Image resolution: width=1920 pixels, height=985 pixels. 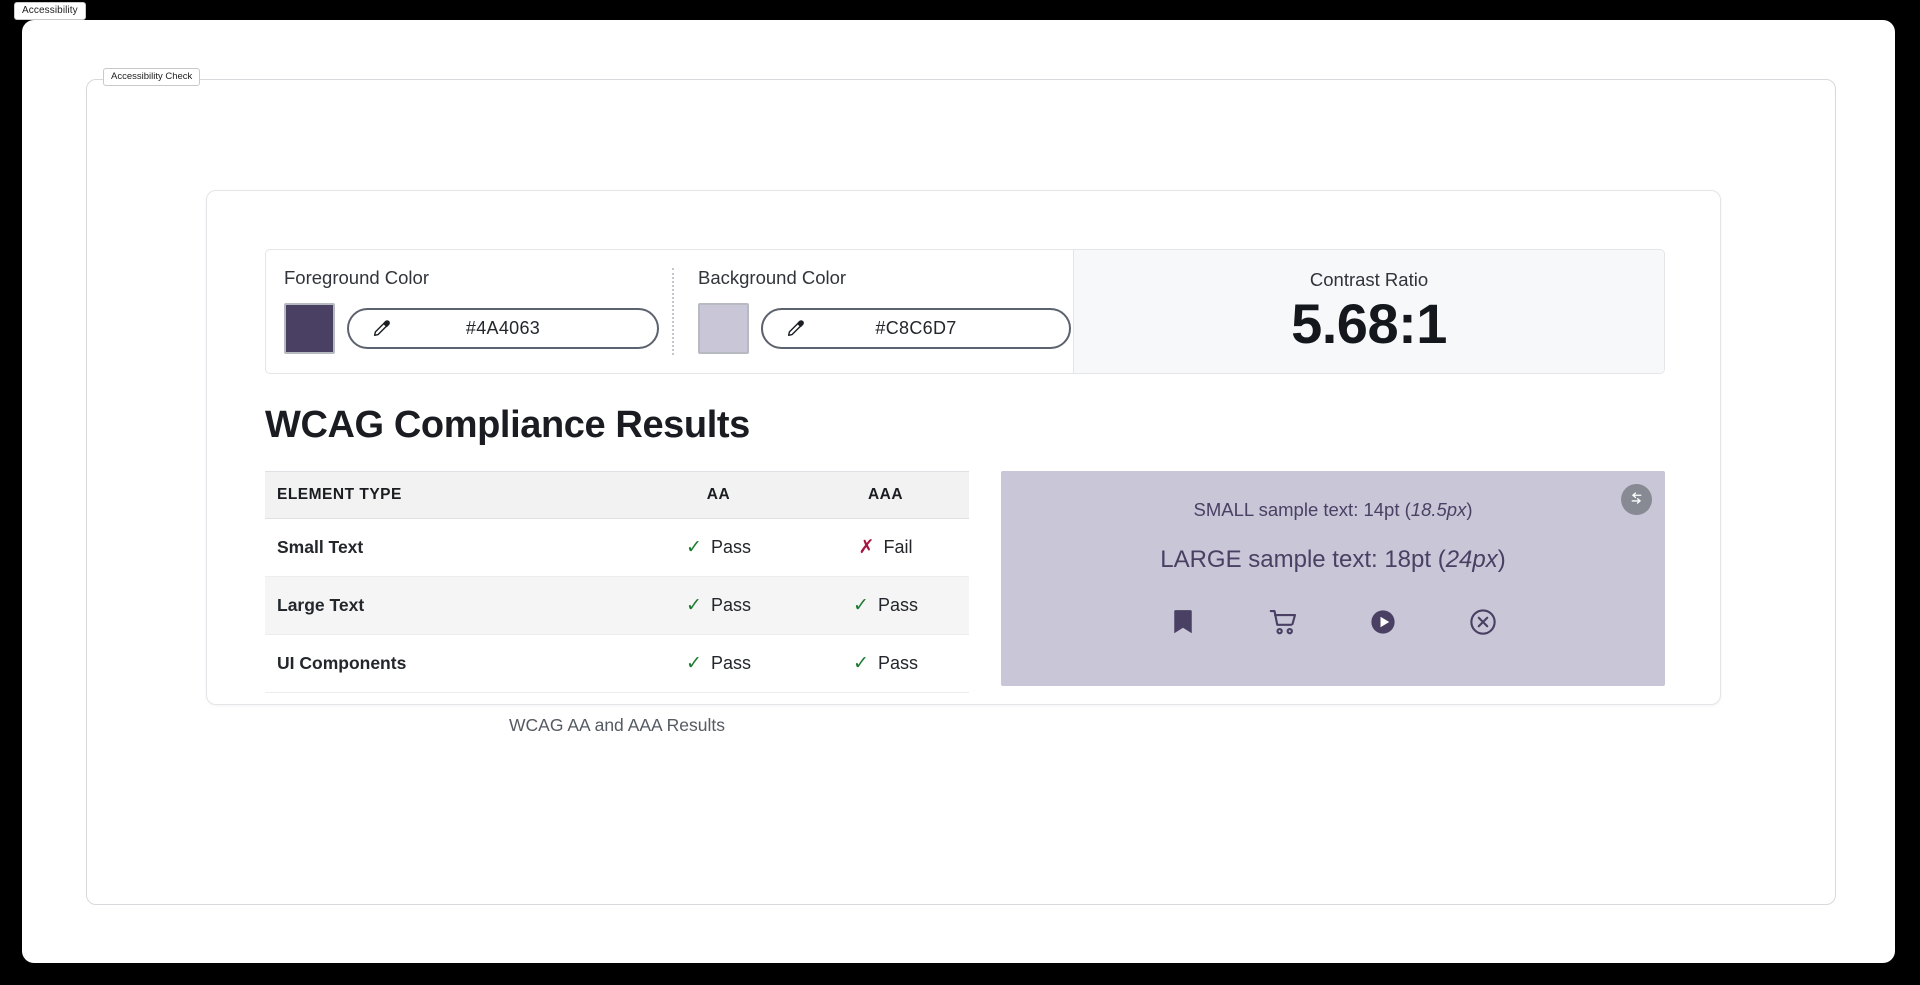 I want to click on preview-large-px: 24px, so click(x=1471, y=559).